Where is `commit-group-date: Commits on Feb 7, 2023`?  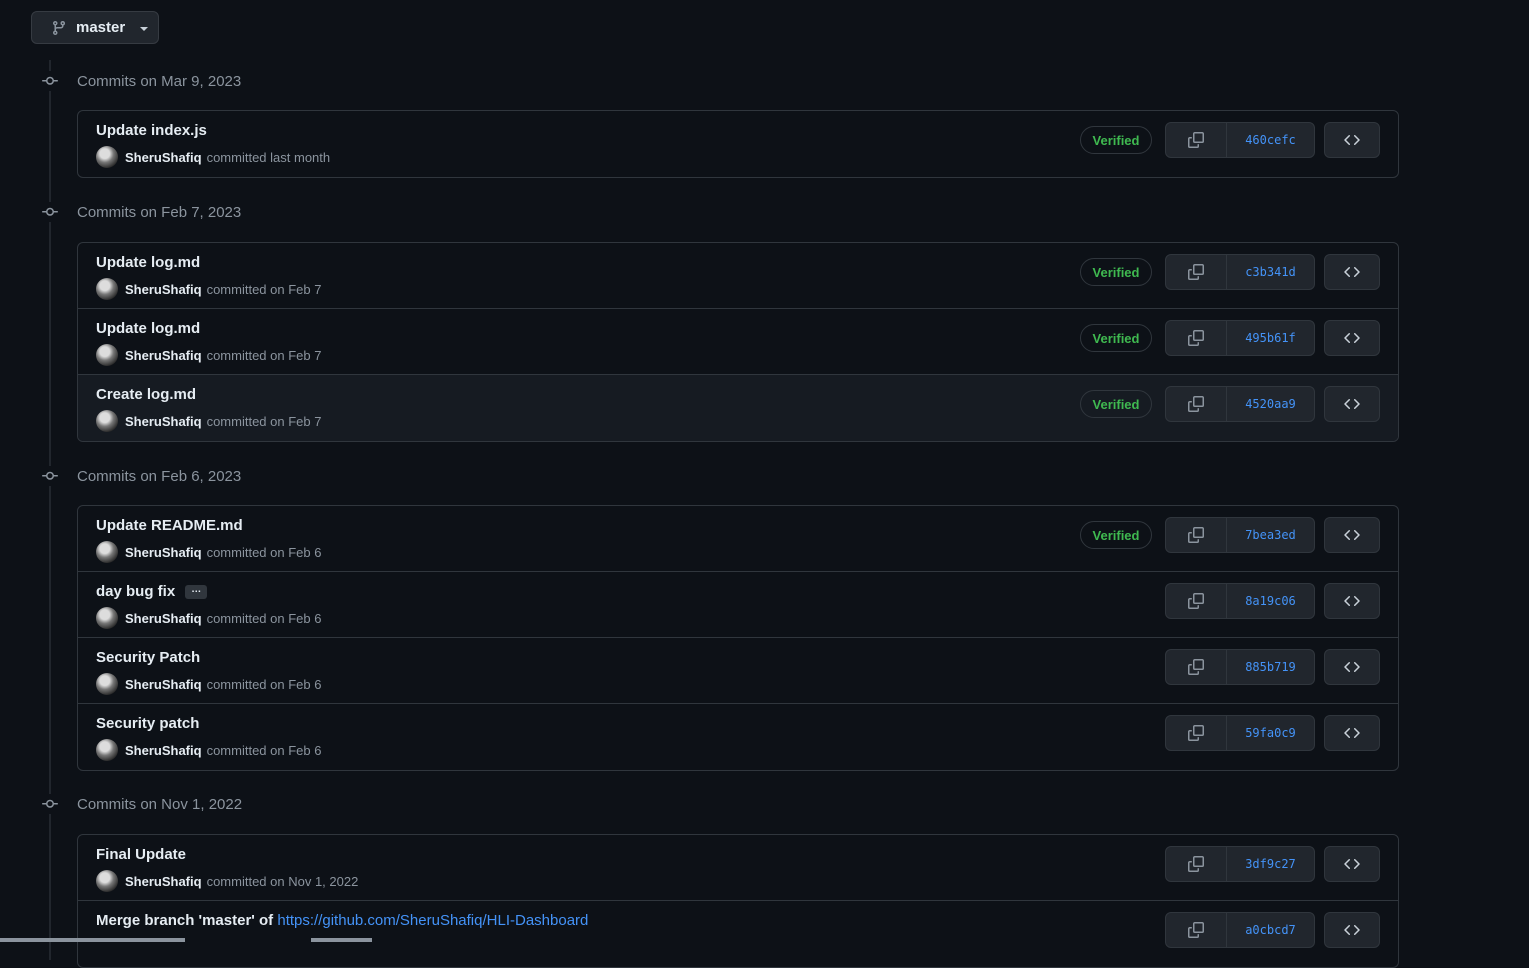
commit-group-date: Commits on Feb 7, 2023 is located at coordinates (159, 212).